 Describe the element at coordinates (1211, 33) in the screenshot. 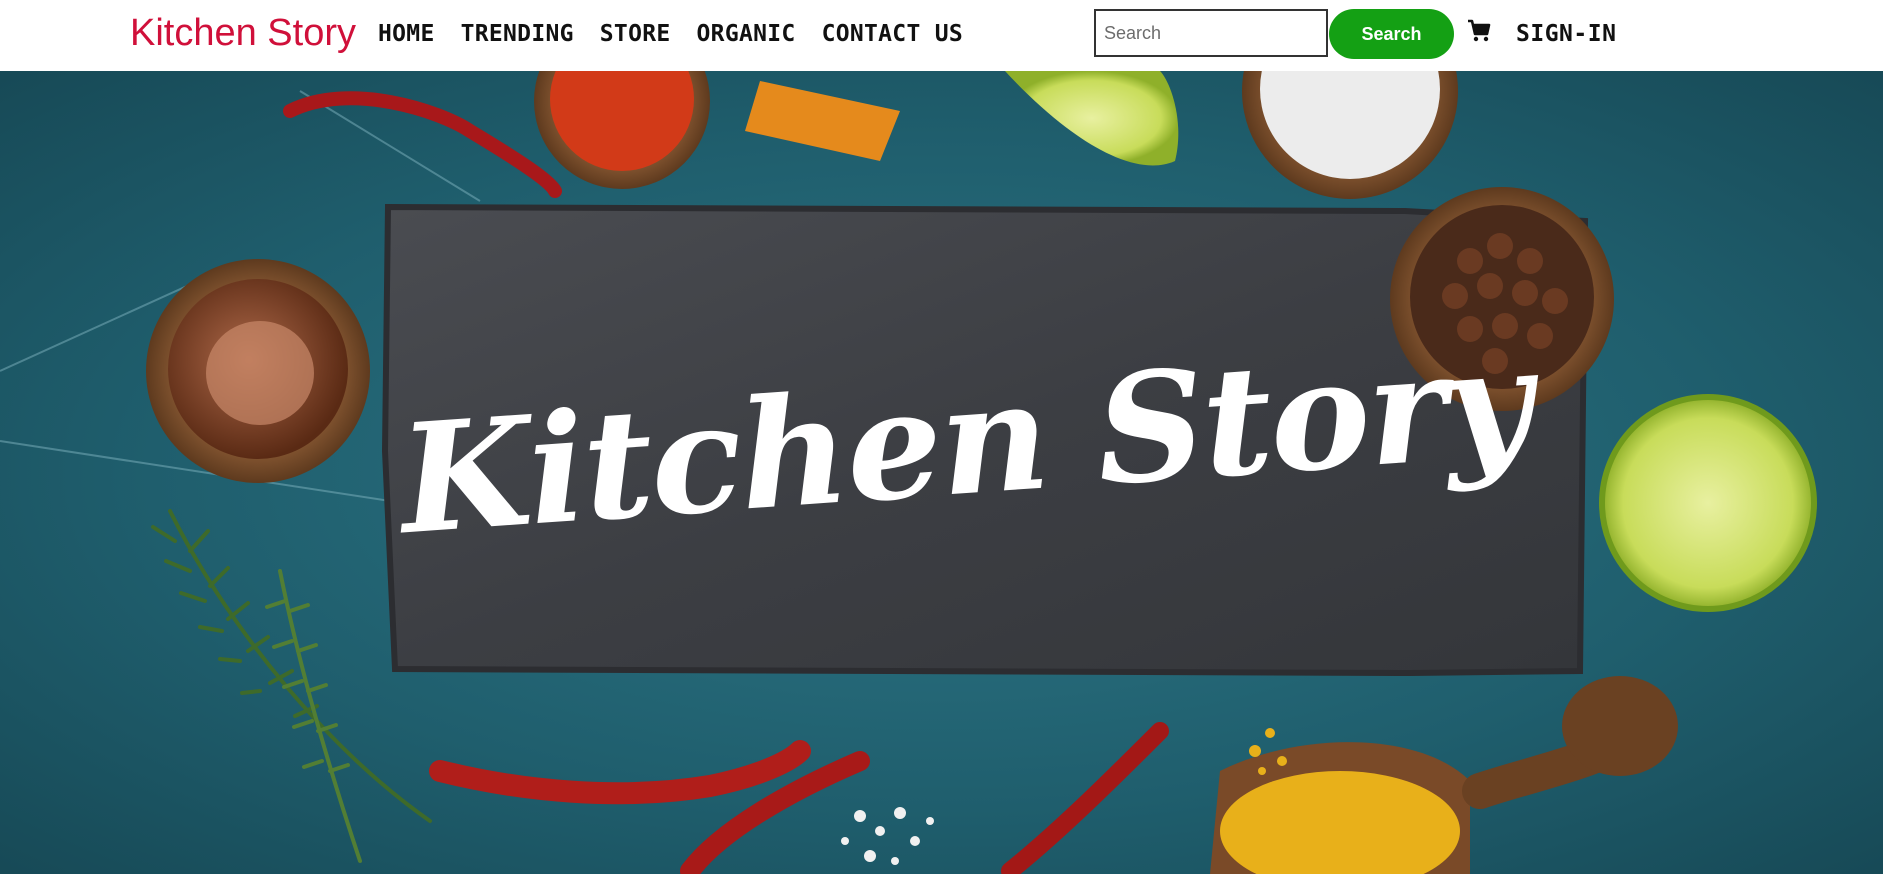

I see `search-input` at that location.